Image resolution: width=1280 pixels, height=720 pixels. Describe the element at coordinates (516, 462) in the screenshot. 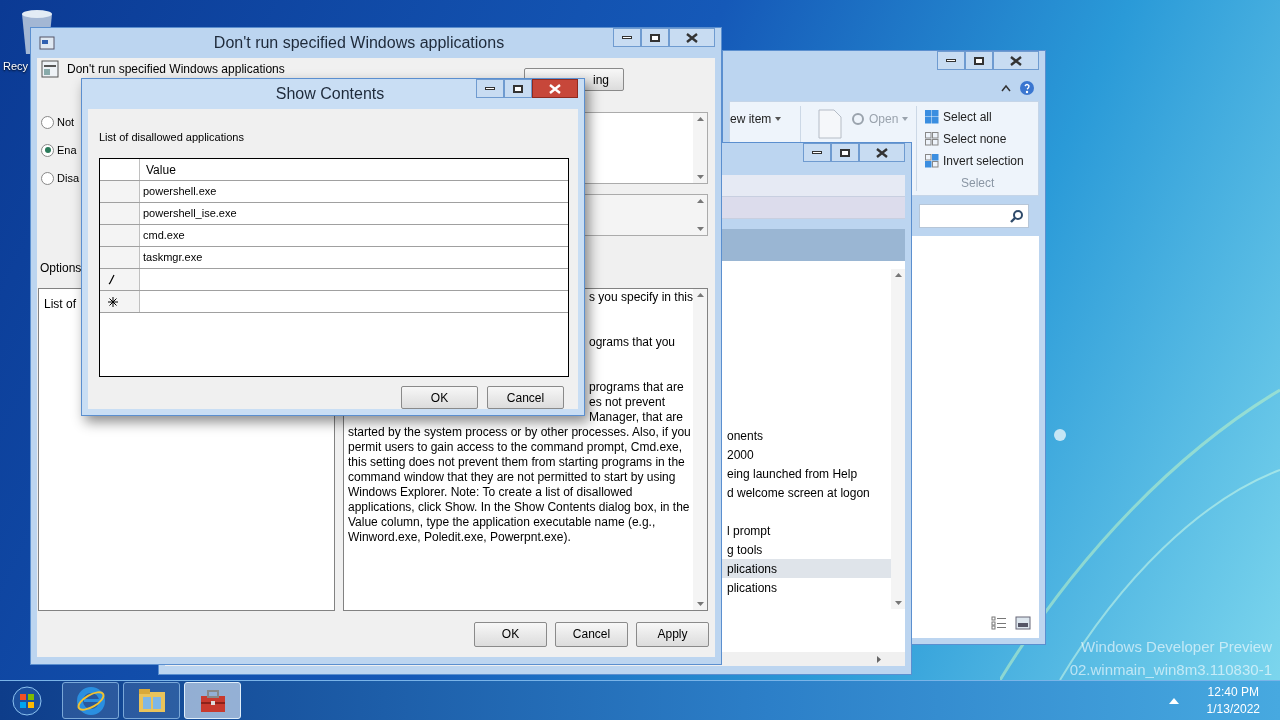

I see `help-text-line: this setting does not prevent them from starting programs in the` at that location.